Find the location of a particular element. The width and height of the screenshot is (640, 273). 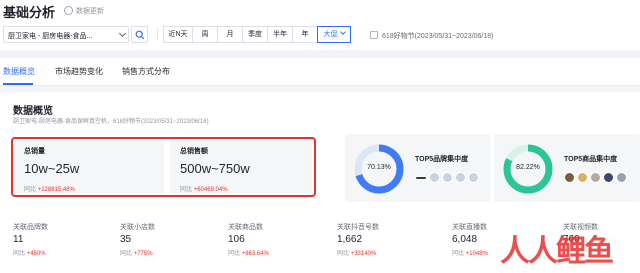

date-range-group: 近N天 周 月 季度 半年 年 大促 is located at coordinates (257, 34).